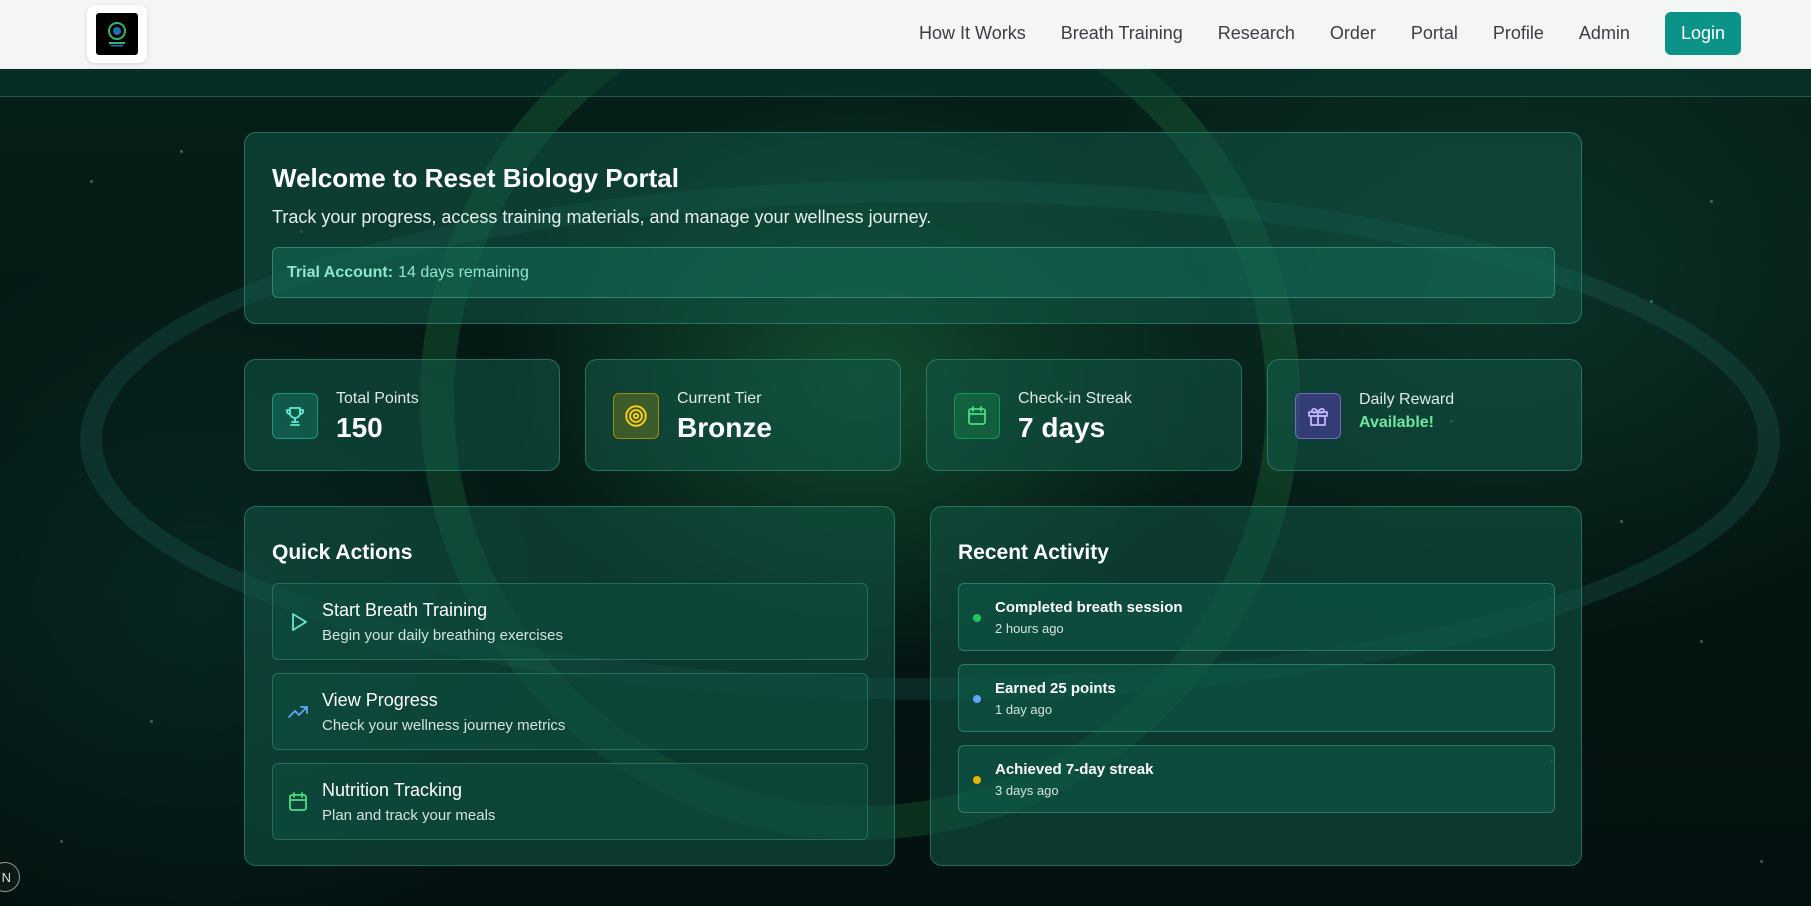 The width and height of the screenshot is (1811, 906). What do you see at coordinates (1033, 552) in the screenshot?
I see `recent-activity-title: Recent Activity` at bounding box center [1033, 552].